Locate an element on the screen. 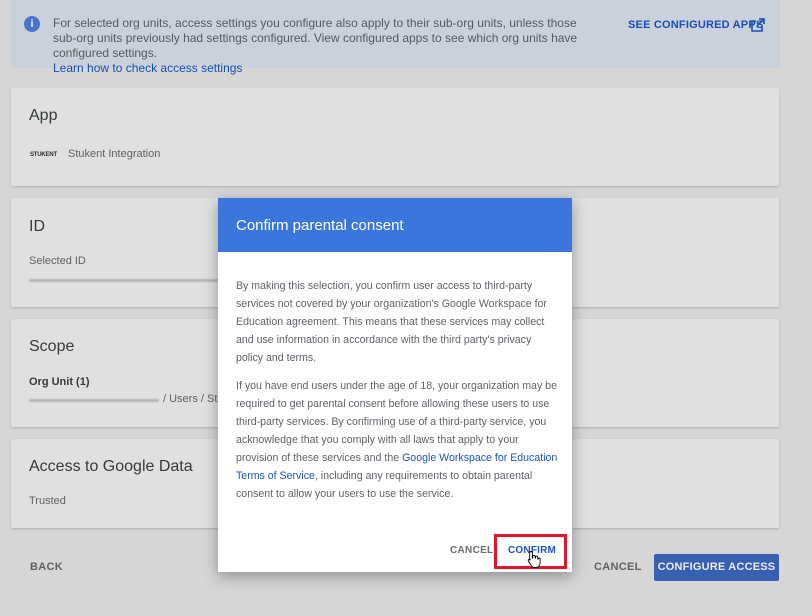  stukent-logo: STUKENT is located at coordinates (43, 155).